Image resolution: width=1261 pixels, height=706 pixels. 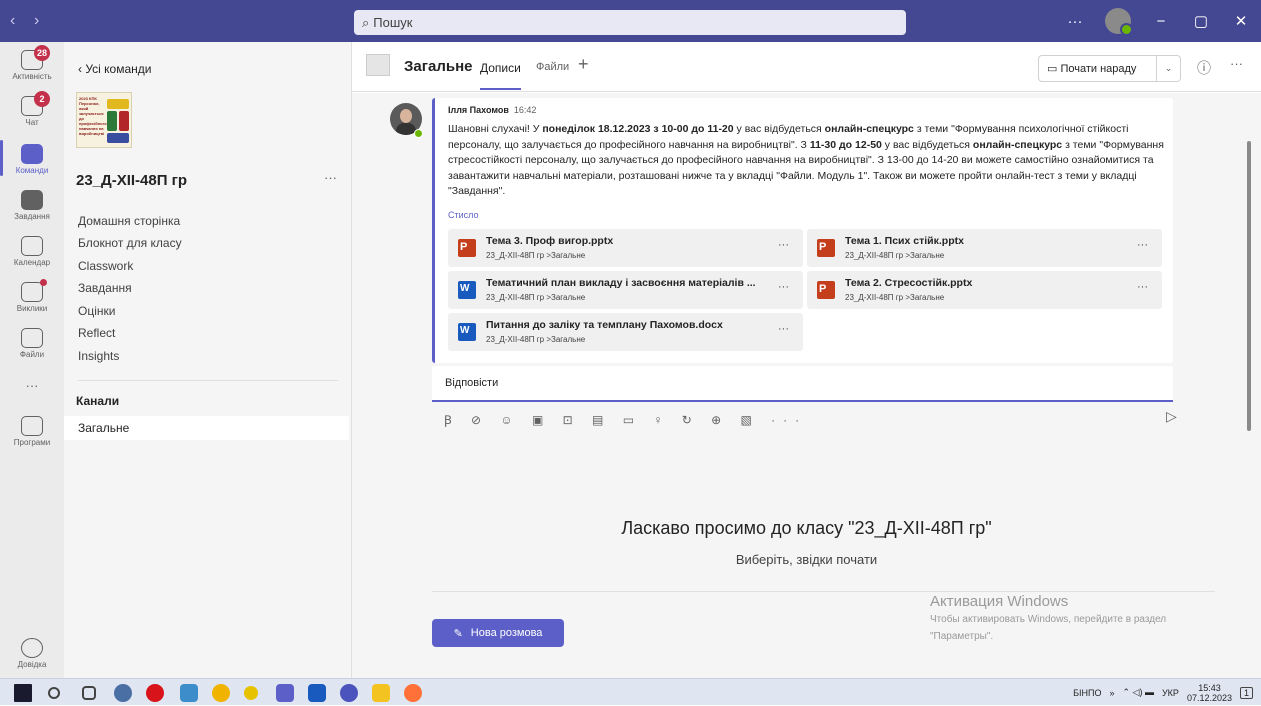 What do you see at coordinates (32, 385) in the screenshot?
I see `rail-more-button: ···` at bounding box center [32, 385].